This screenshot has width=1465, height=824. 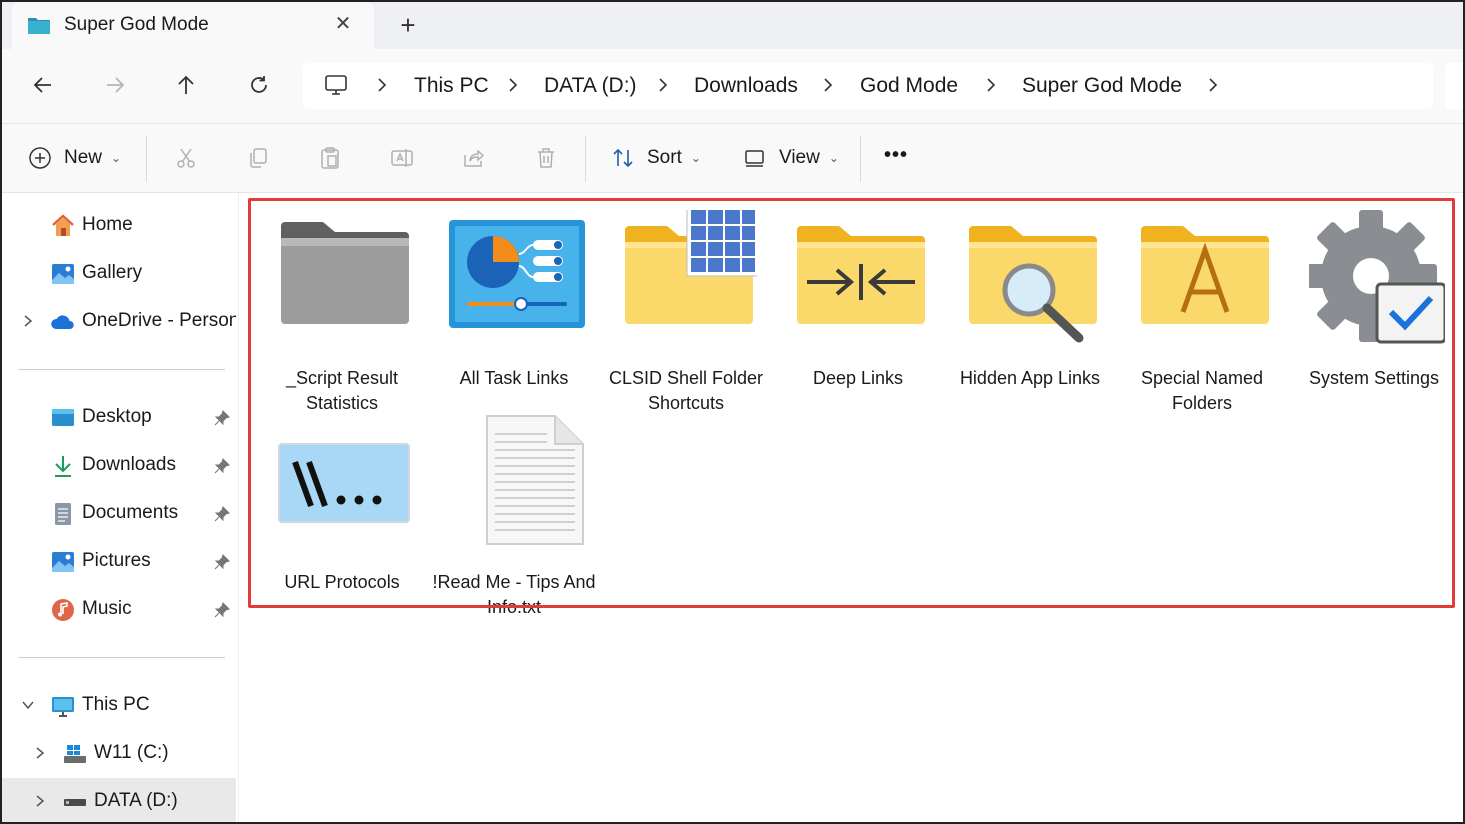 I want to click on computer-icon, so click(x=63, y=707).